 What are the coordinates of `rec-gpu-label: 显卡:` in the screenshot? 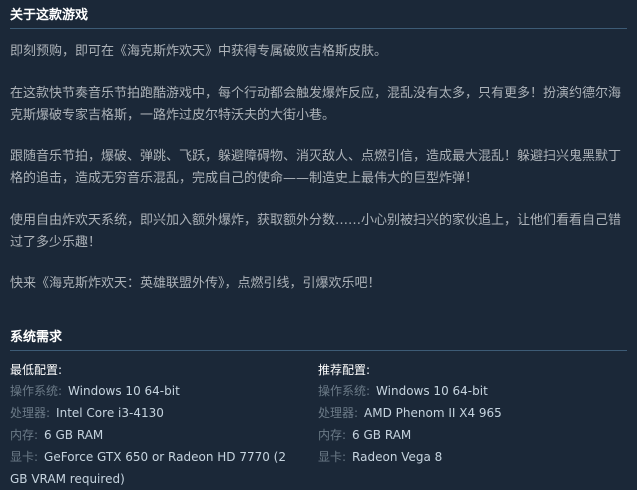 It's located at (332, 457).